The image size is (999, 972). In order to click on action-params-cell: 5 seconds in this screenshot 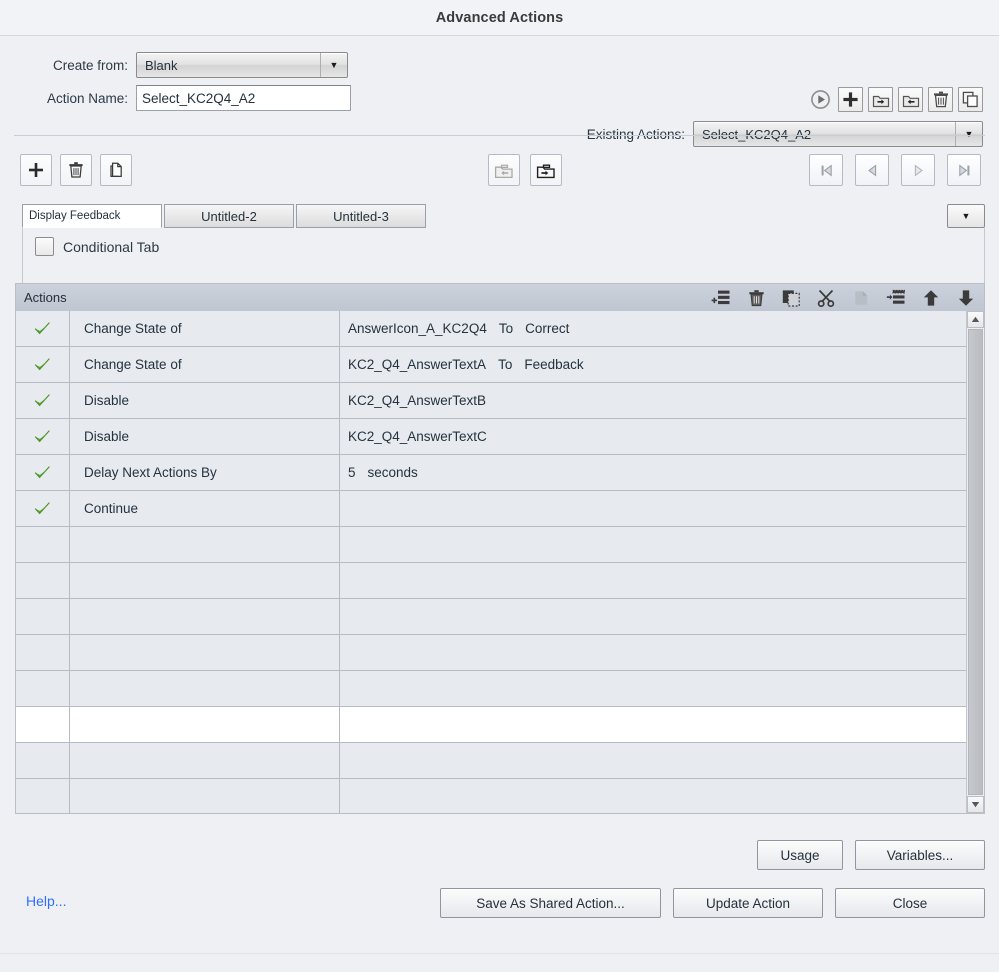, I will do `click(662, 472)`.